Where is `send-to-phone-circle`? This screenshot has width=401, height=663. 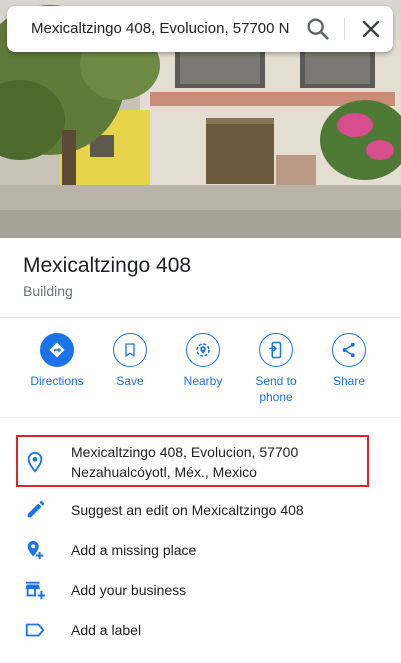 send-to-phone-circle is located at coordinates (276, 350).